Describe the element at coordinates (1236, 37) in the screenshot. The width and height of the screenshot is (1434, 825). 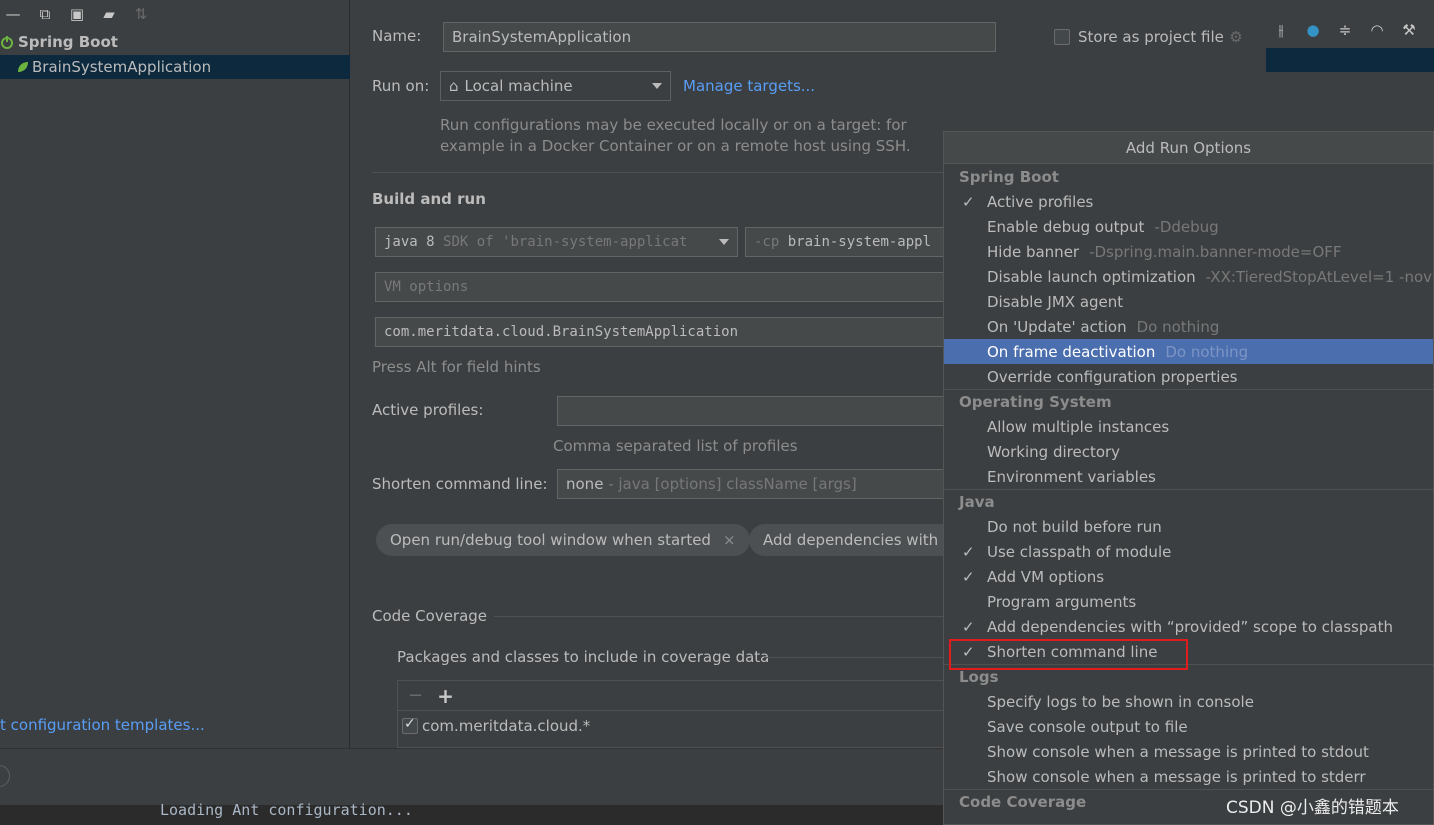
I see `gear-icon: ⚙` at that location.